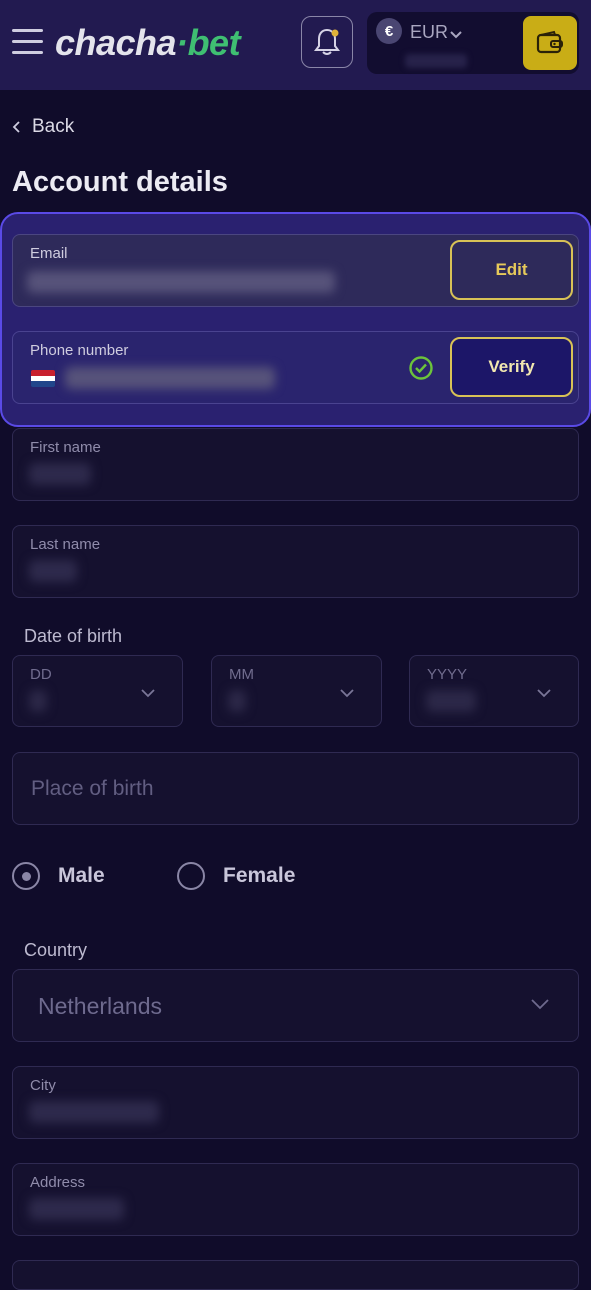 This screenshot has width=591, height=1290. What do you see at coordinates (181, 282) in the screenshot?
I see `email-value` at bounding box center [181, 282].